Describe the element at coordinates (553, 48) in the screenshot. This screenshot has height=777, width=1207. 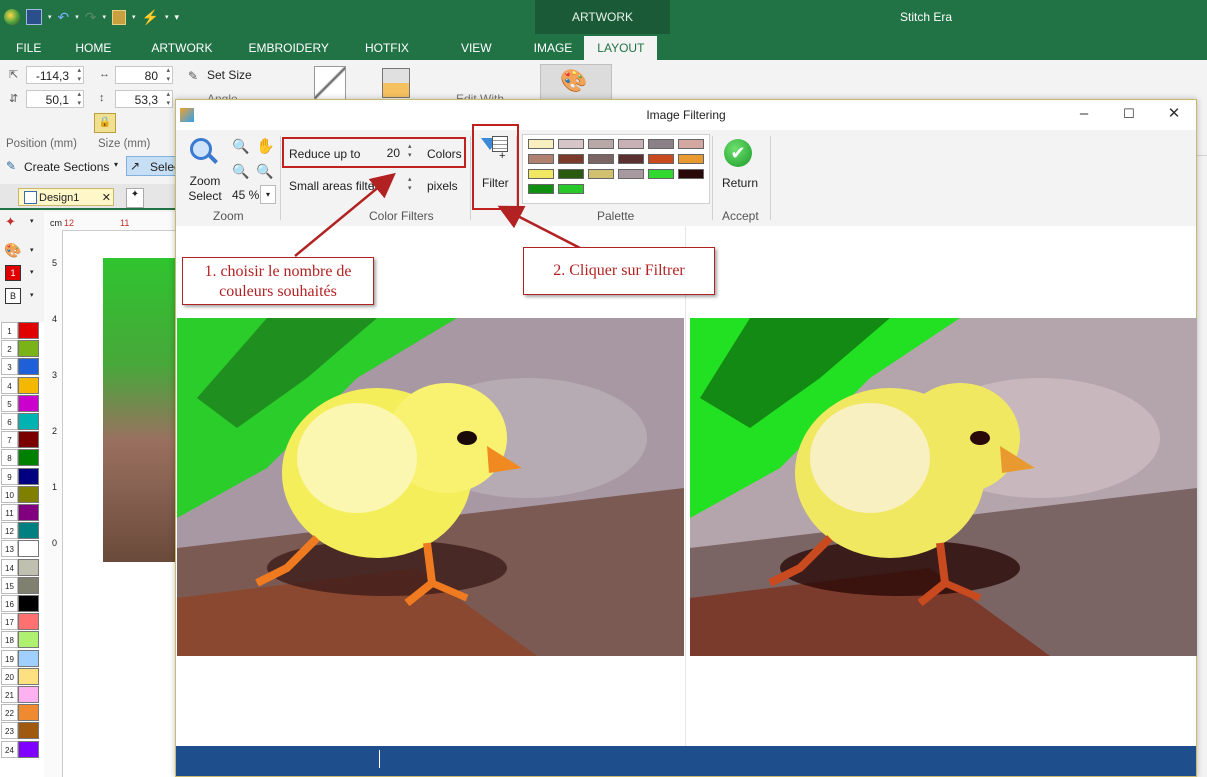
I see `tab-image: IMAGE` at that location.